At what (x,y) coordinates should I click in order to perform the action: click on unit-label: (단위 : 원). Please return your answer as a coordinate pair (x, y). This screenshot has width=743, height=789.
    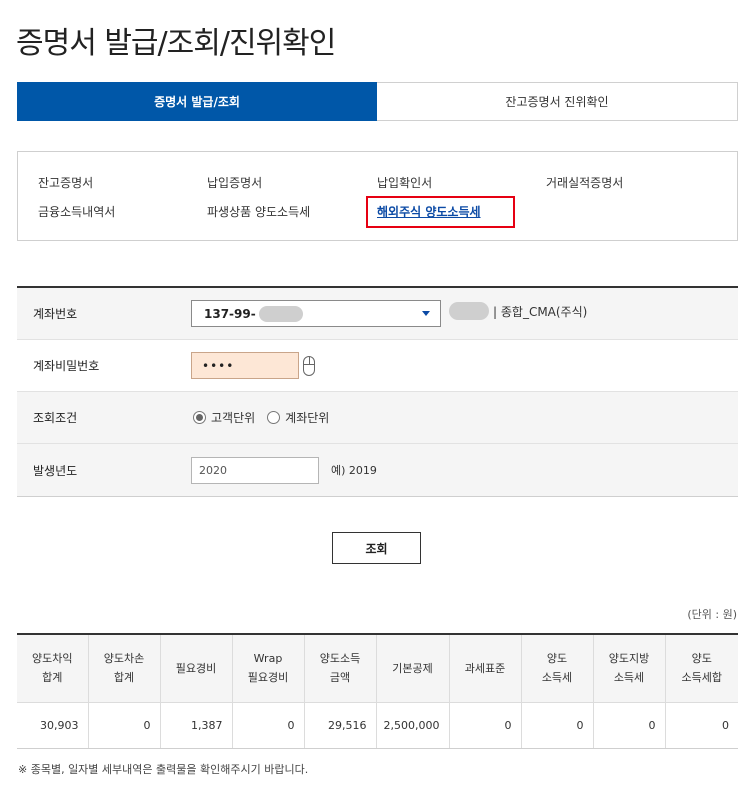
    Looking at the image, I should click on (712, 614).